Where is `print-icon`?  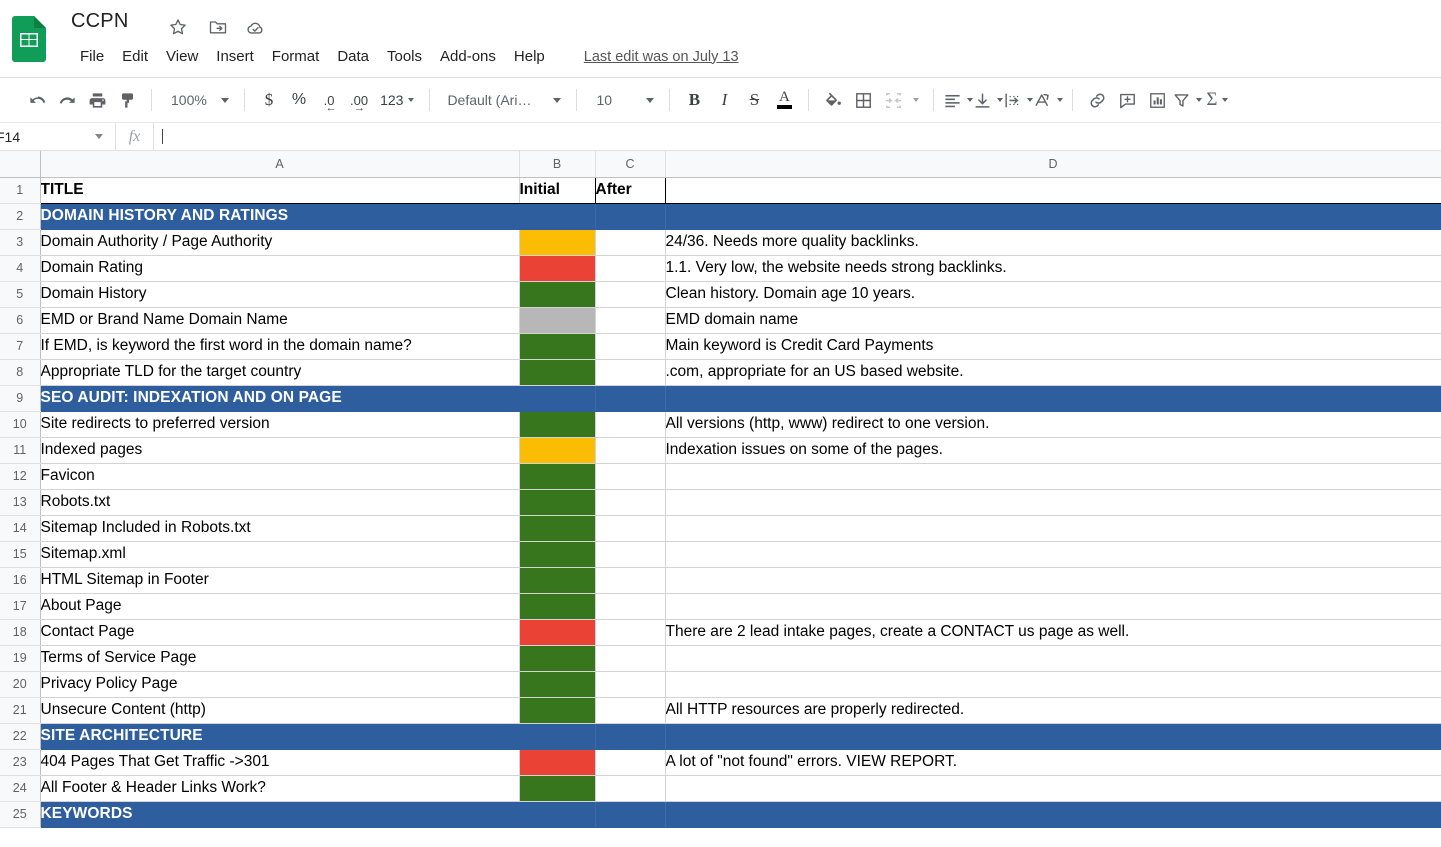 print-icon is located at coordinates (97, 100).